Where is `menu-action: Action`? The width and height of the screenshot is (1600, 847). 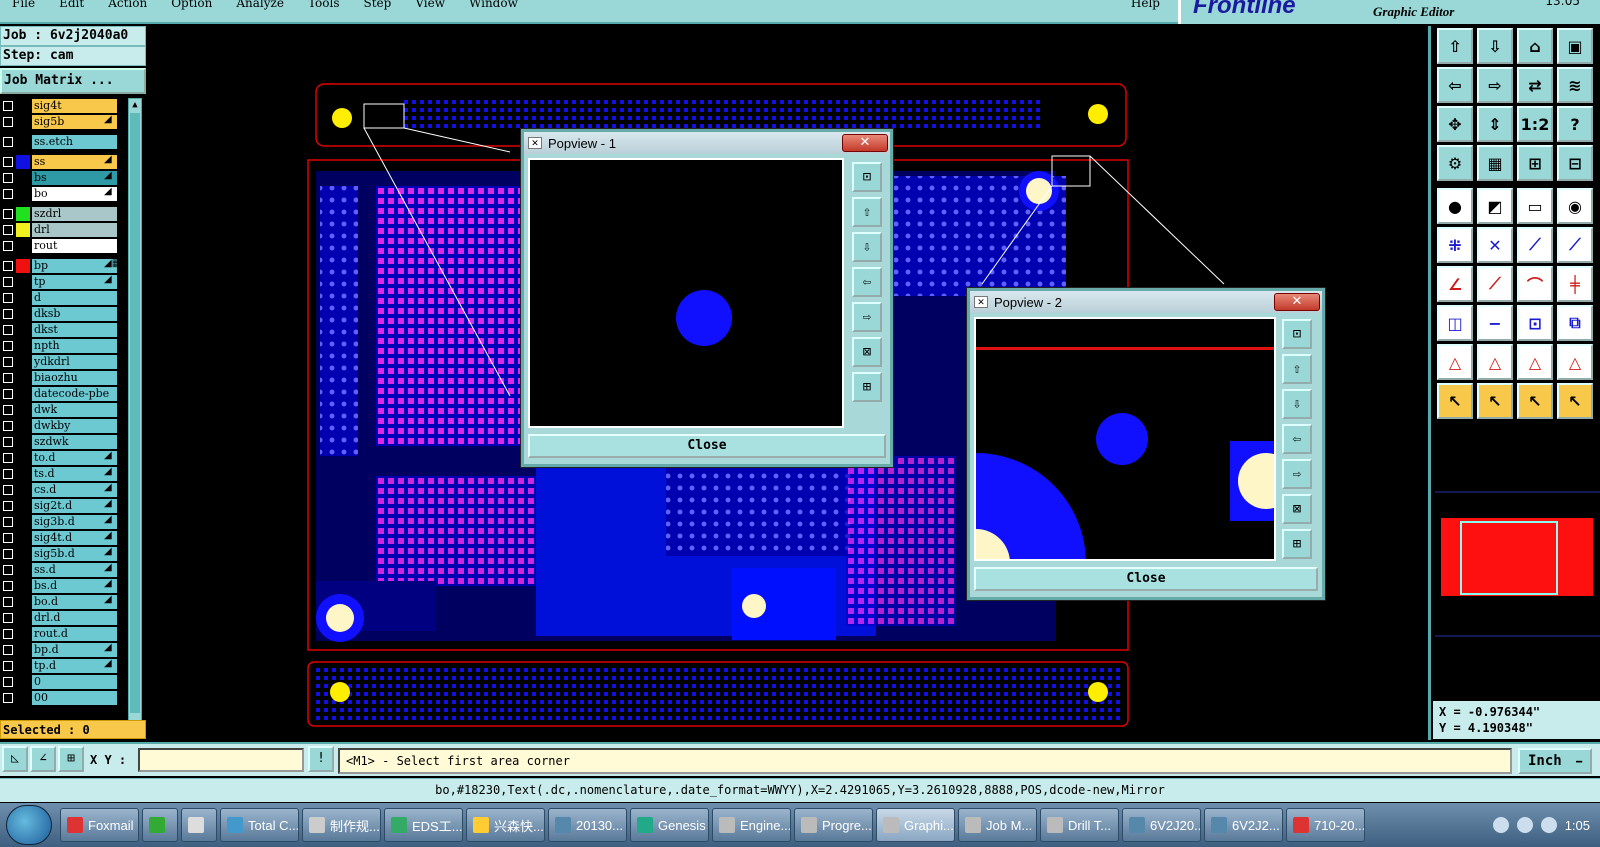
menu-action: Action is located at coordinates (127, 4).